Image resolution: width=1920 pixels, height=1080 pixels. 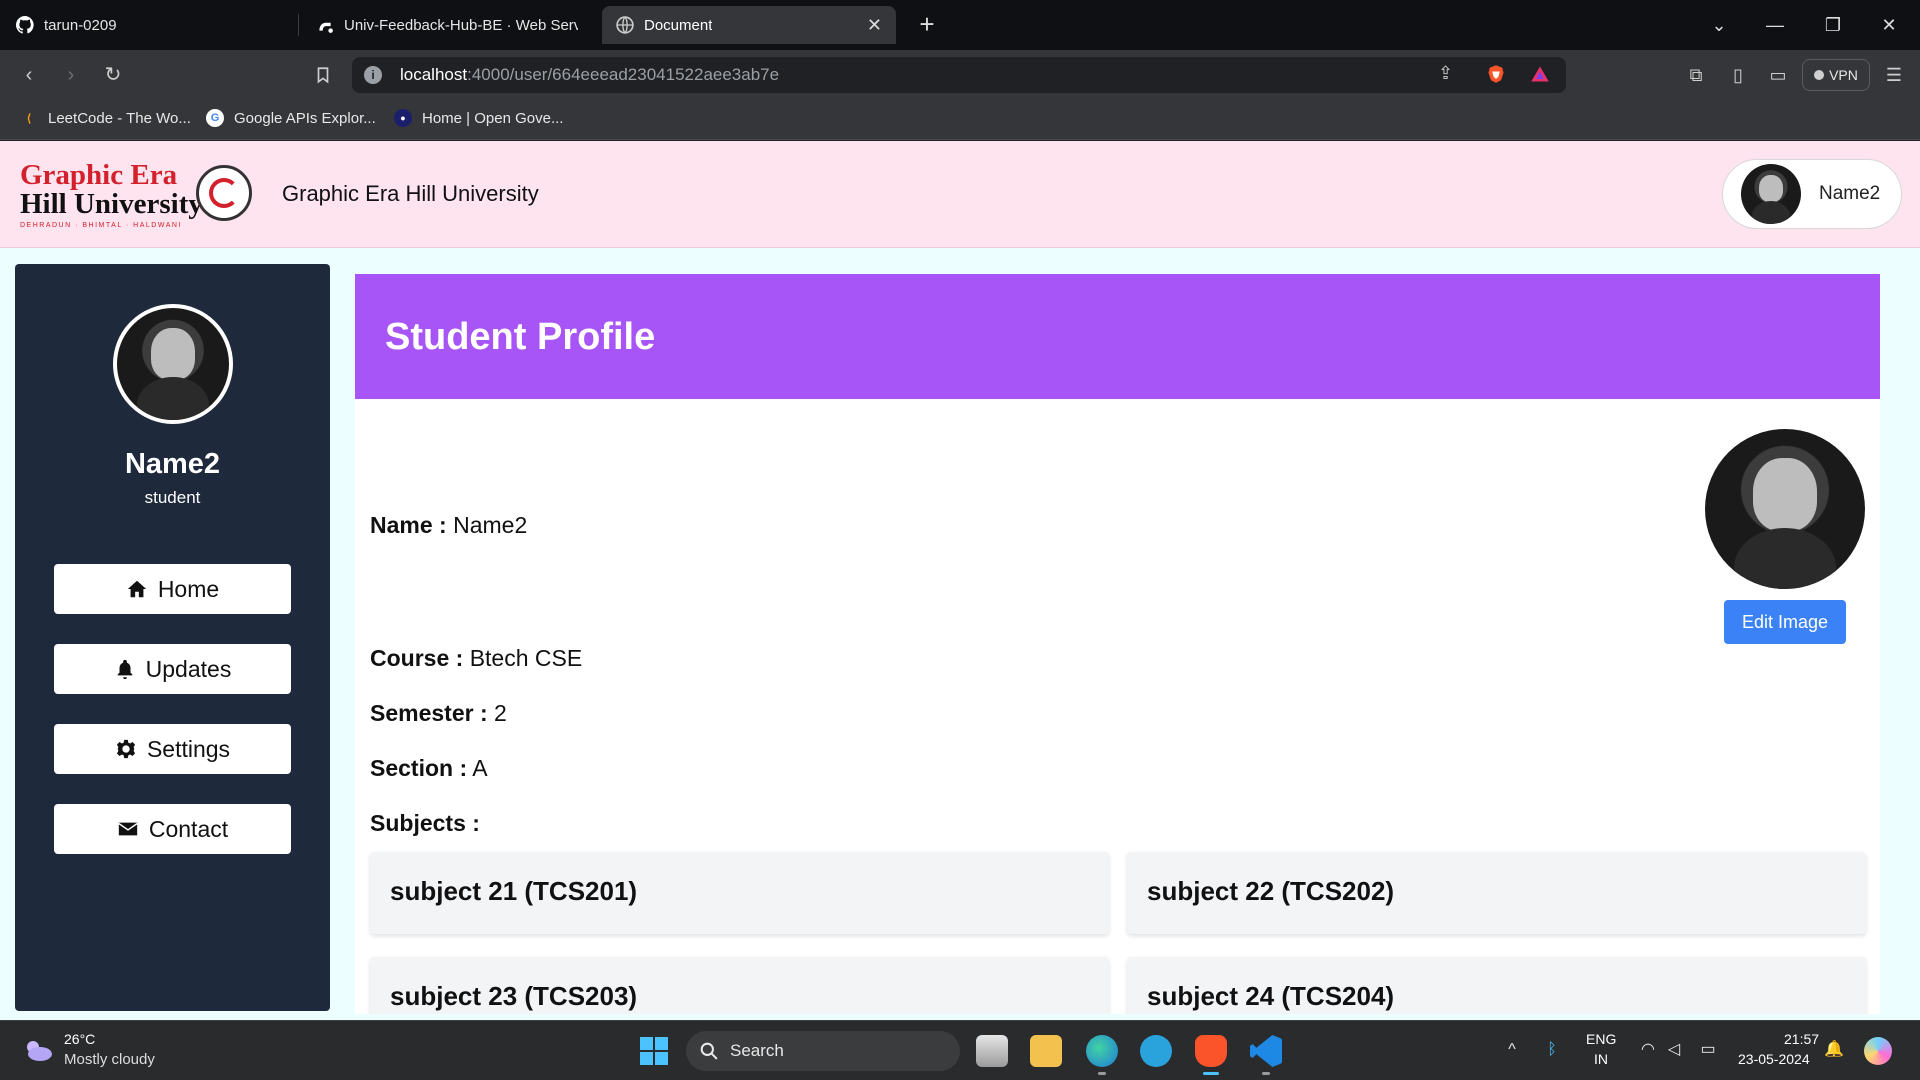 What do you see at coordinates (126, 749) in the screenshot?
I see `gear-icon` at bounding box center [126, 749].